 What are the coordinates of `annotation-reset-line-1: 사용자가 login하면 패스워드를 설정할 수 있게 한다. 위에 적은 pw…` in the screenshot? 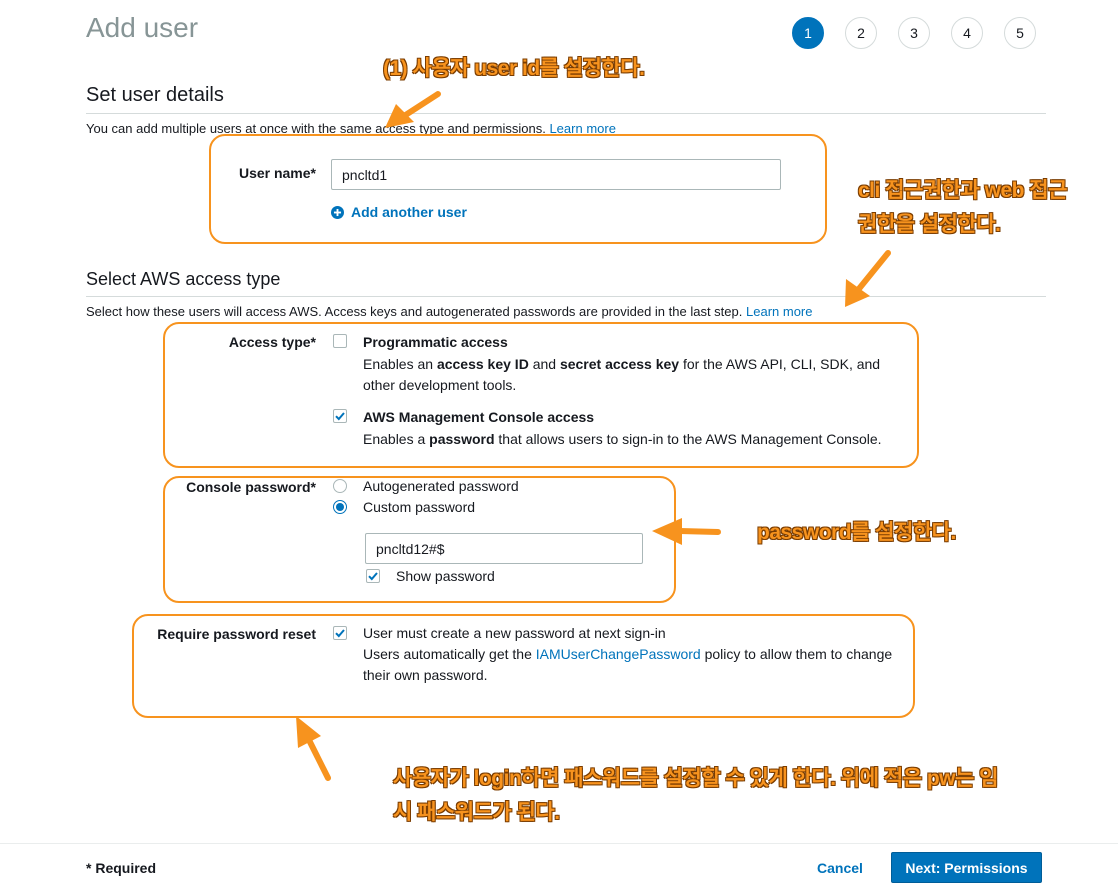 It's located at (696, 778).